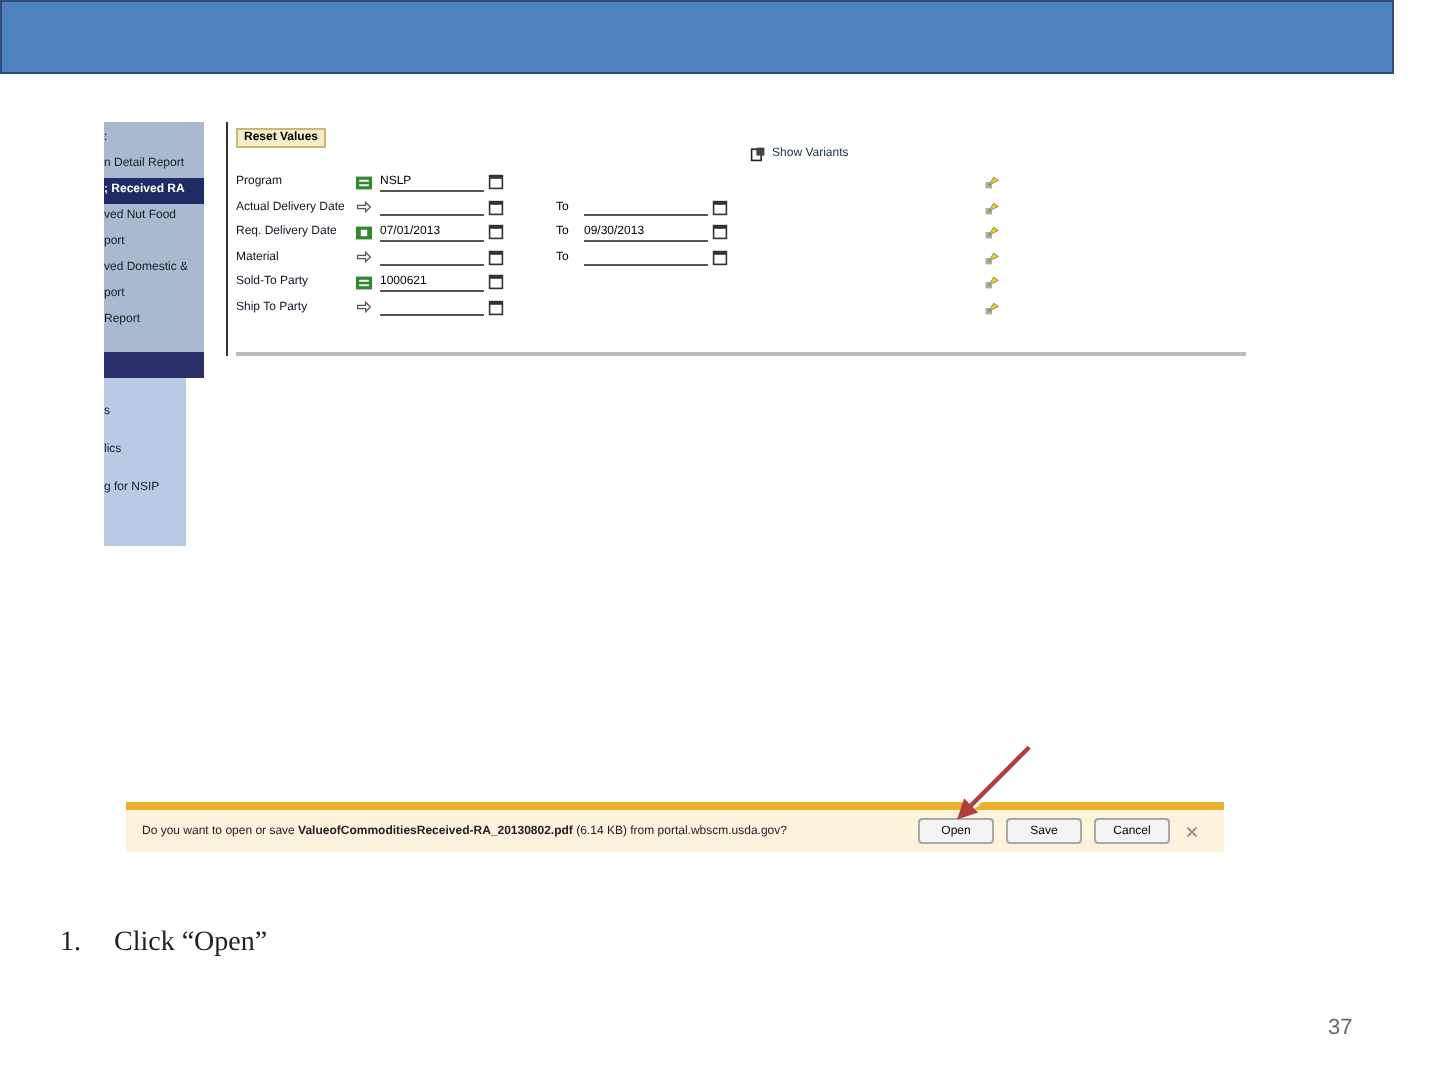  I want to click on close-icon, so click(1192, 831).